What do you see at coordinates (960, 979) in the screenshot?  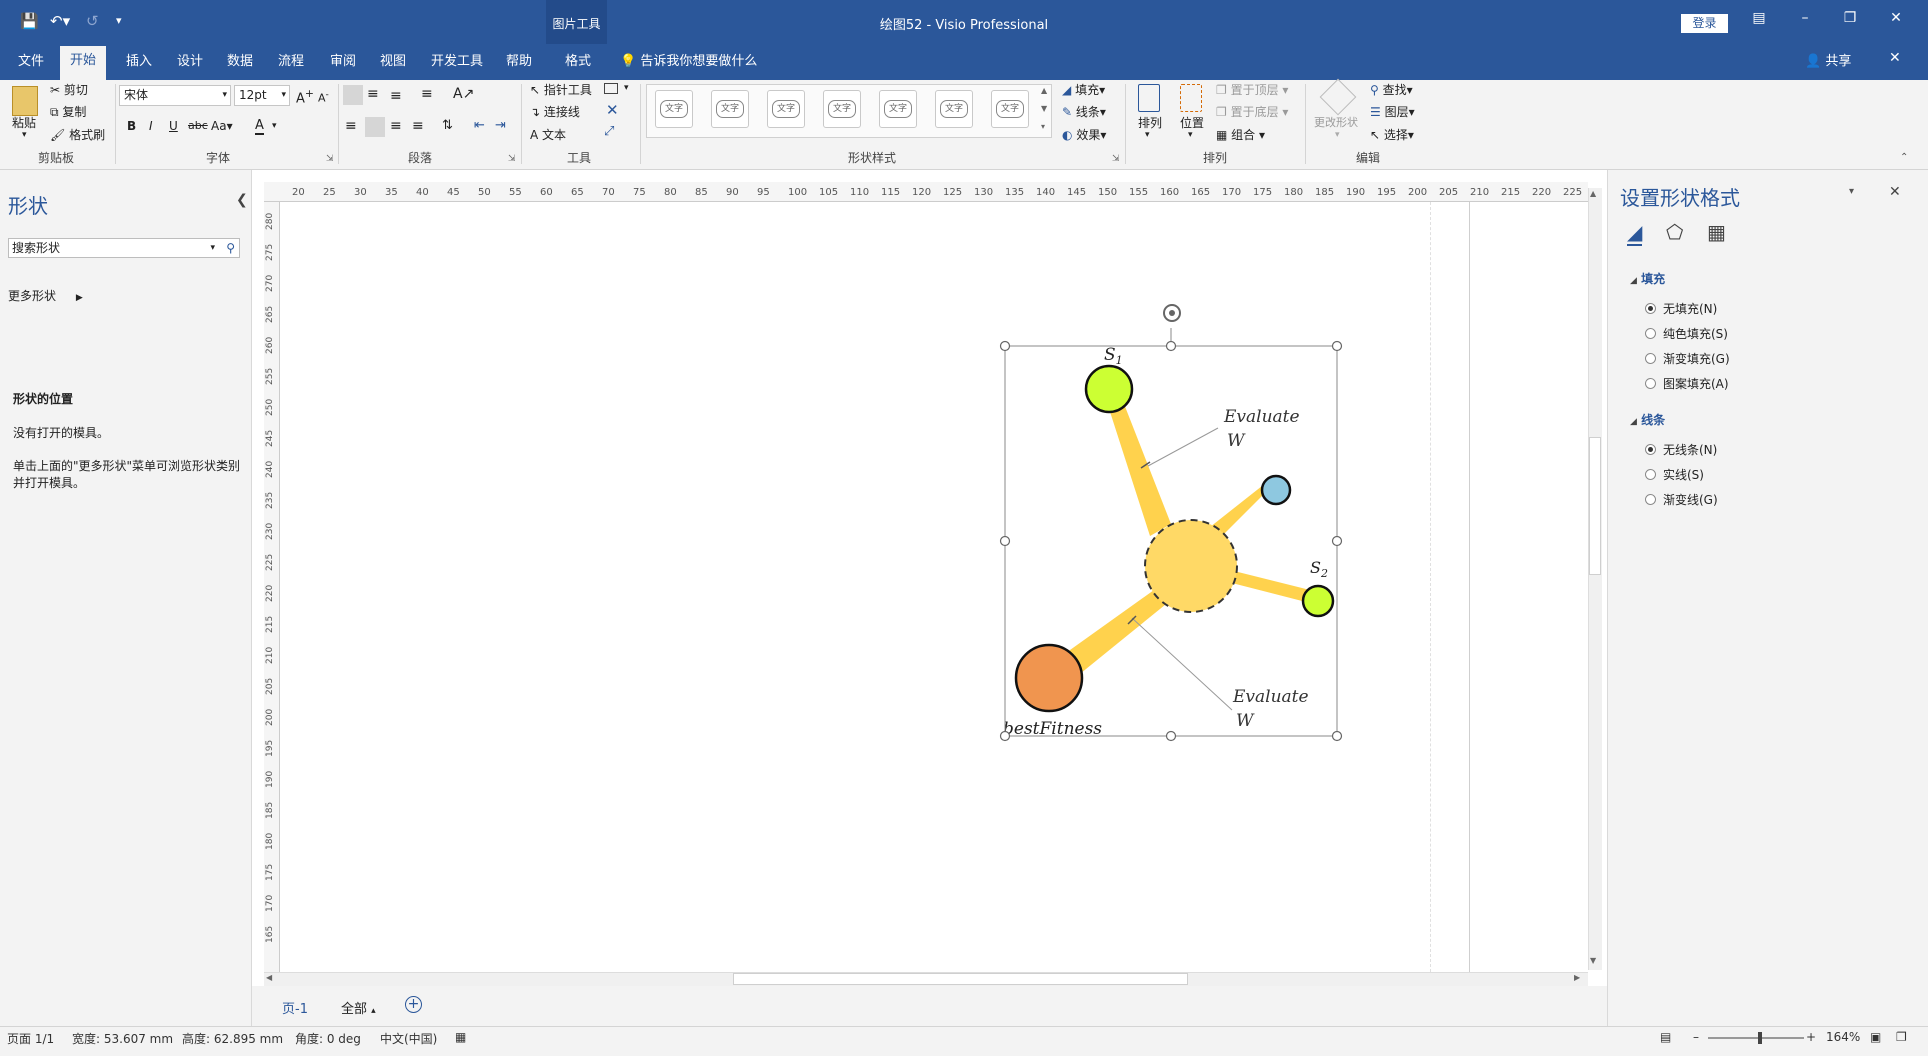 I see `horizontal-scroll-thumb` at bounding box center [960, 979].